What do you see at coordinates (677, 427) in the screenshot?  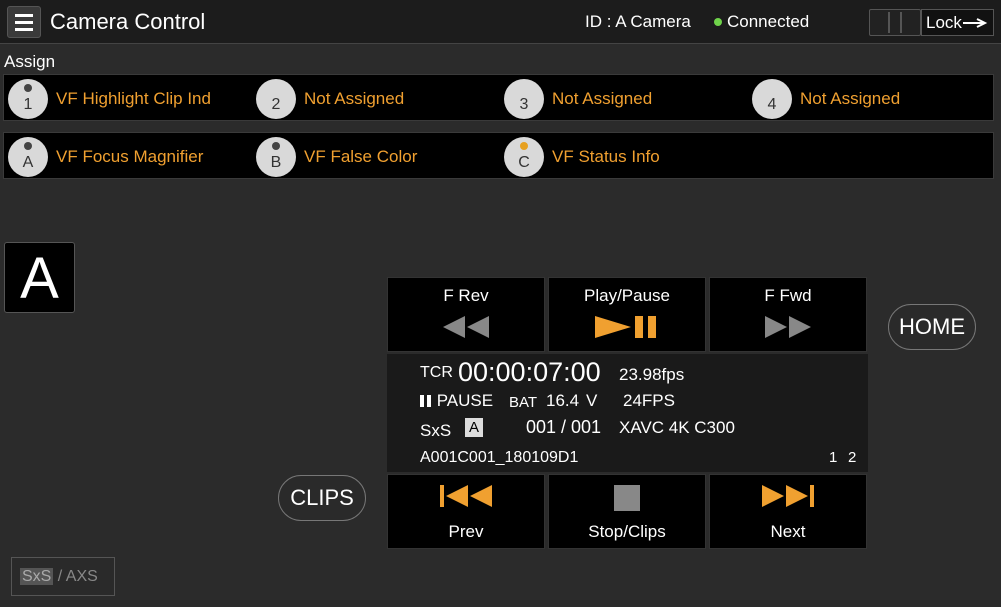 I see `codec: XAVC 4K C300` at bounding box center [677, 427].